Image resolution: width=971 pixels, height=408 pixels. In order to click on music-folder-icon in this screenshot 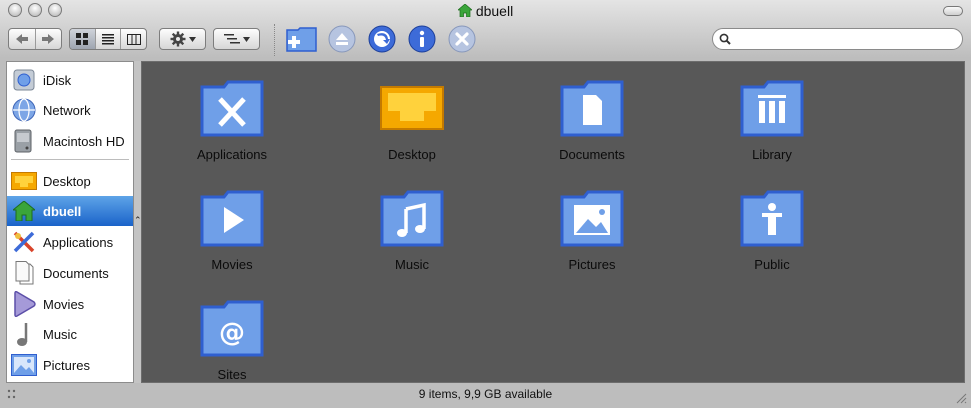, I will do `click(412, 218)`.